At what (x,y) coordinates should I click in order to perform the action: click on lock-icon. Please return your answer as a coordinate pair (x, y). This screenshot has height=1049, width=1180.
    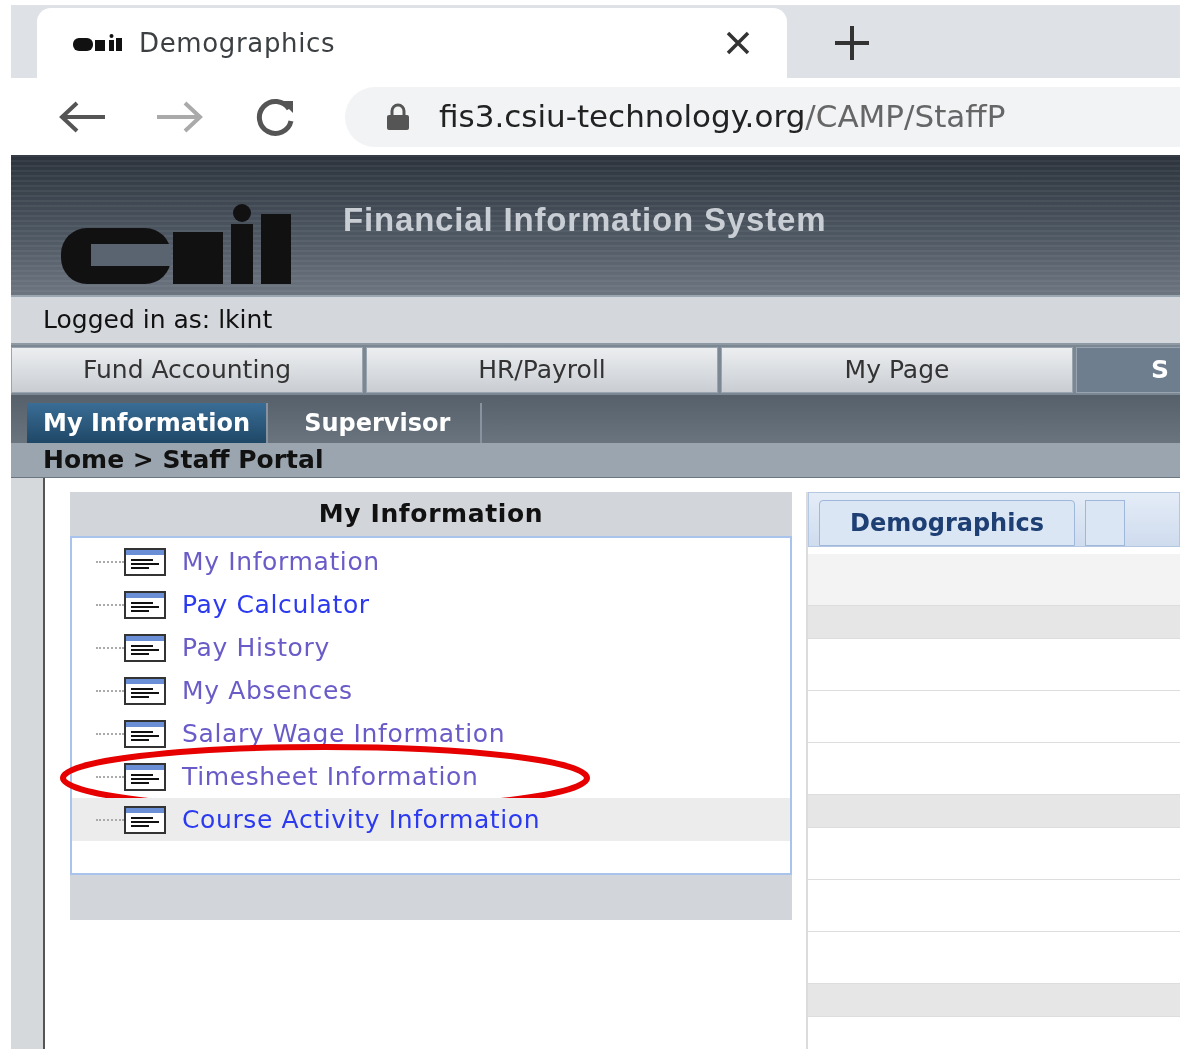
    Looking at the image, I should click on (398, 116).